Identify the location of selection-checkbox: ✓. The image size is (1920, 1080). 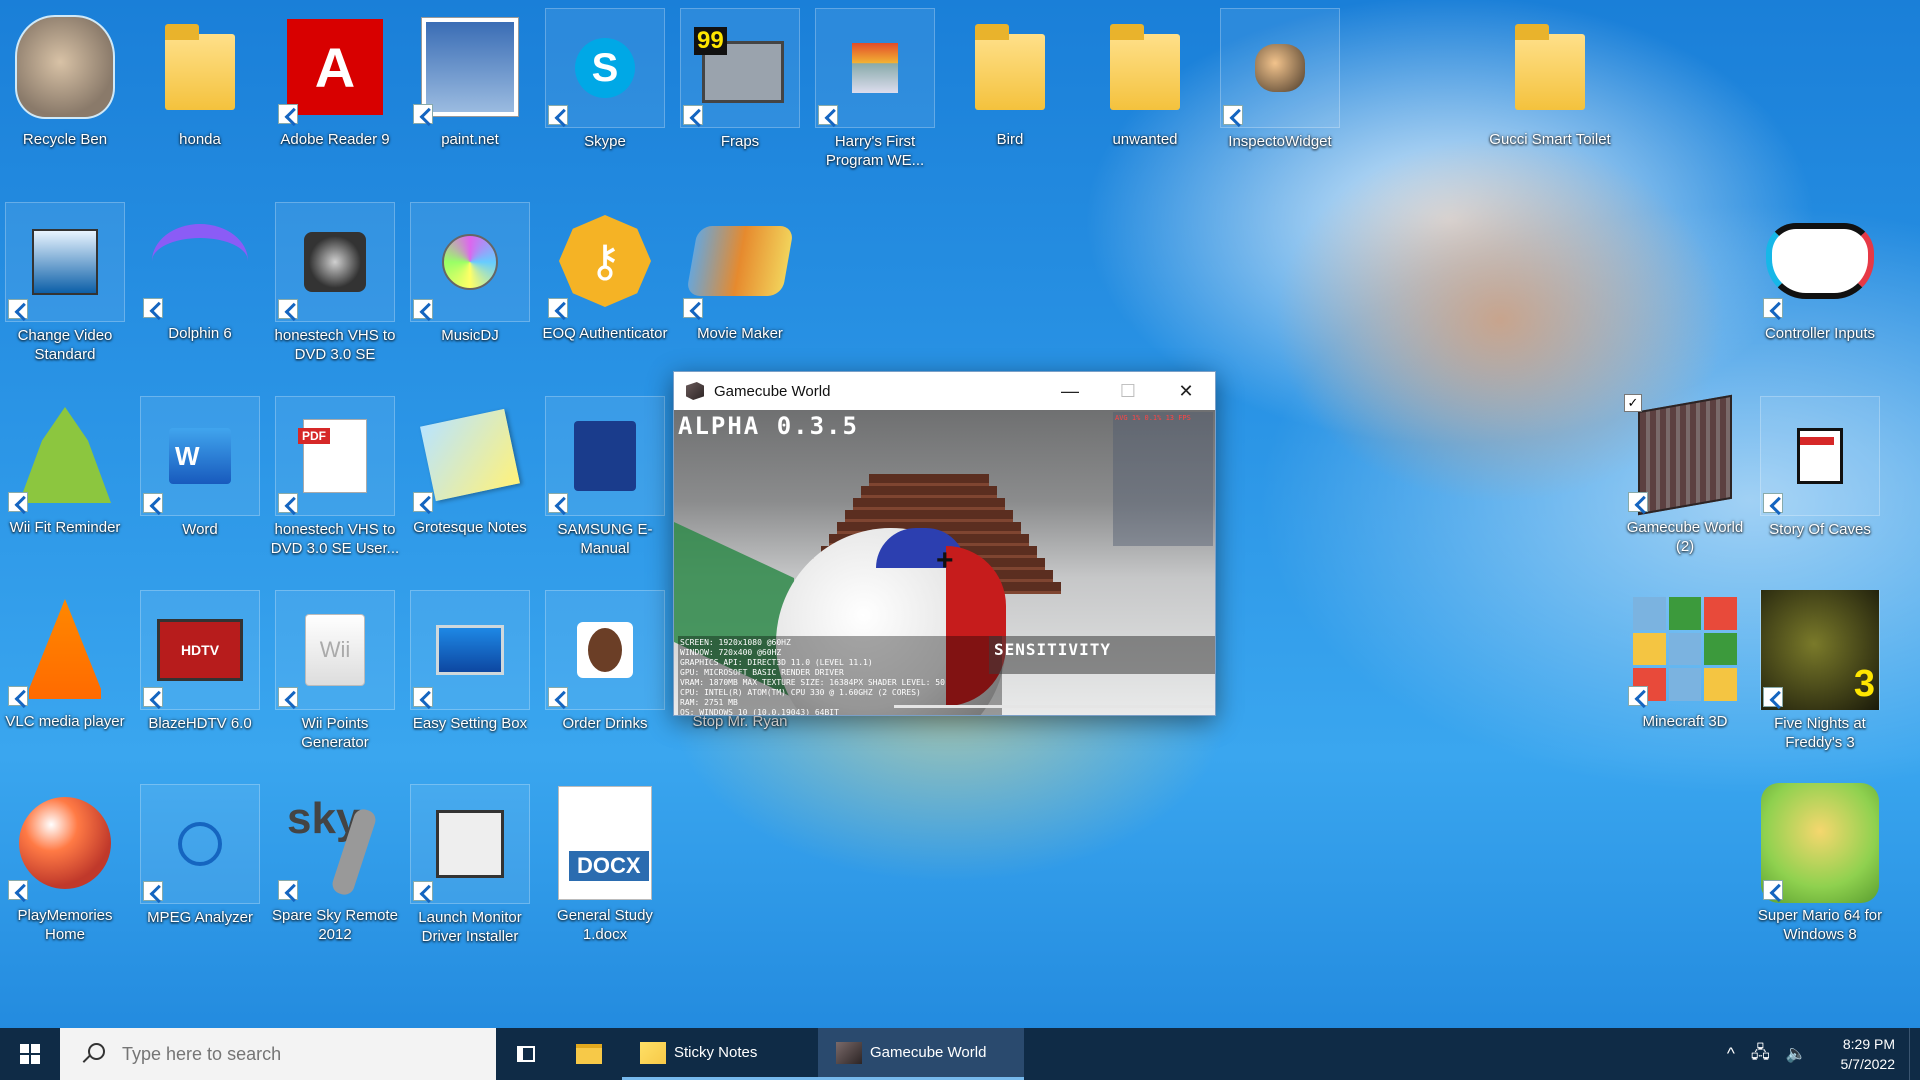
(1633, 403).